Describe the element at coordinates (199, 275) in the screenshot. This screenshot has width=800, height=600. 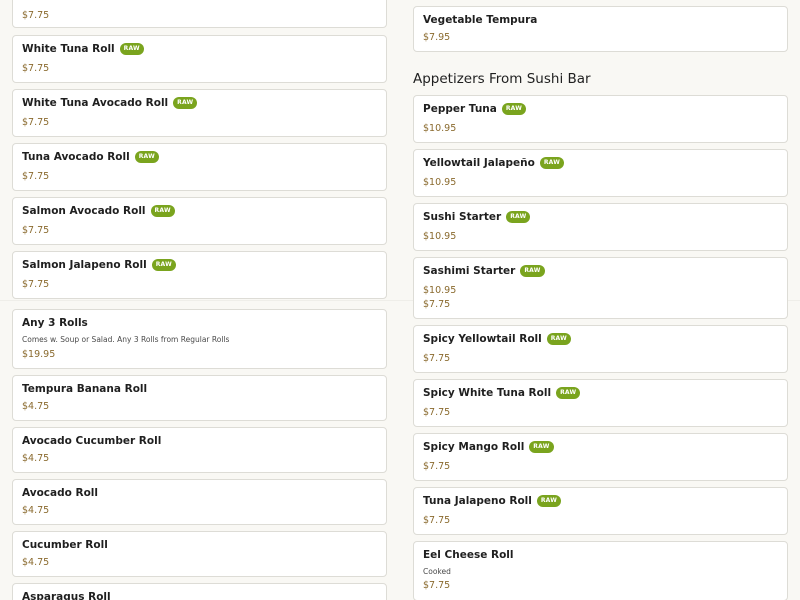
I see `menu-item-card: Salmon Jalapeno Roll RAW $7.75` at that location.